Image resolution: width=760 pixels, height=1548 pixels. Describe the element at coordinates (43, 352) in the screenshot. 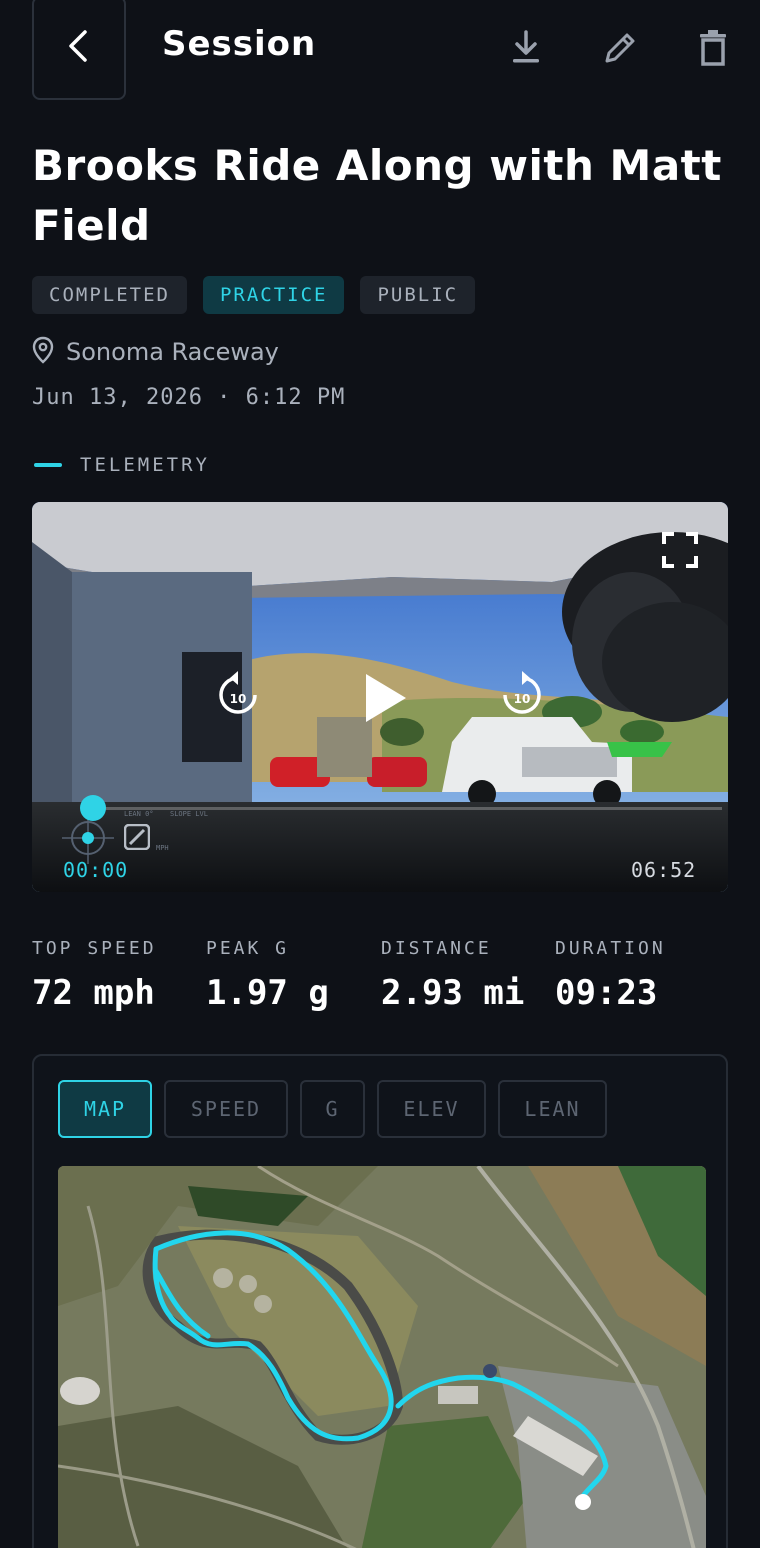

I see `location-pin-icon` at that location.